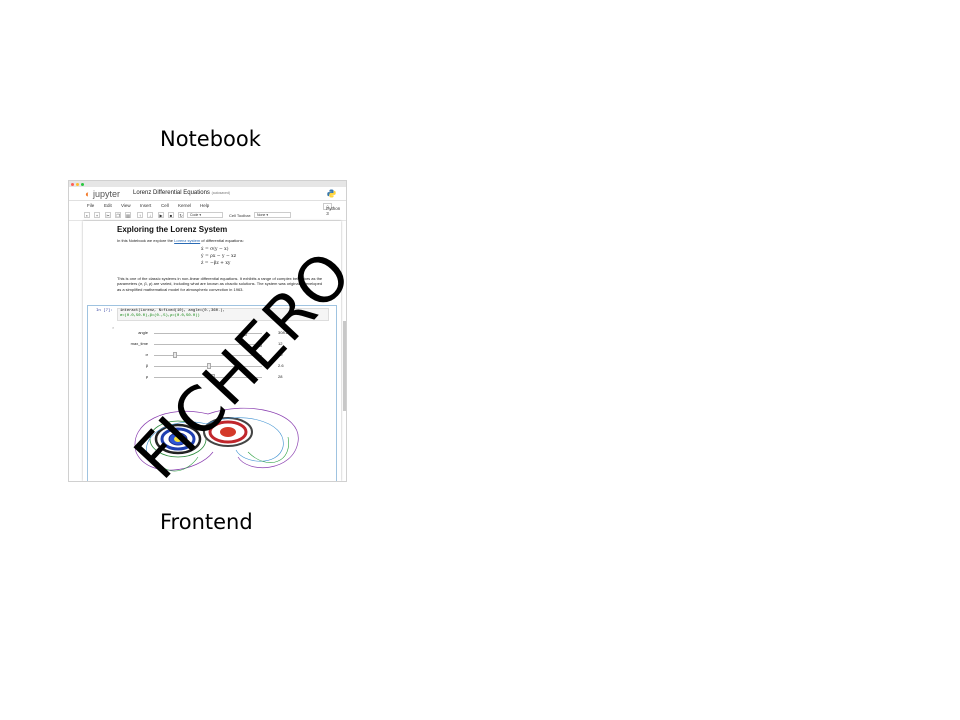 The image size is (960, 720). Describe the element at coordinates (194, 215) in the screenshot. I see `cell-type-value: Code` at that location.